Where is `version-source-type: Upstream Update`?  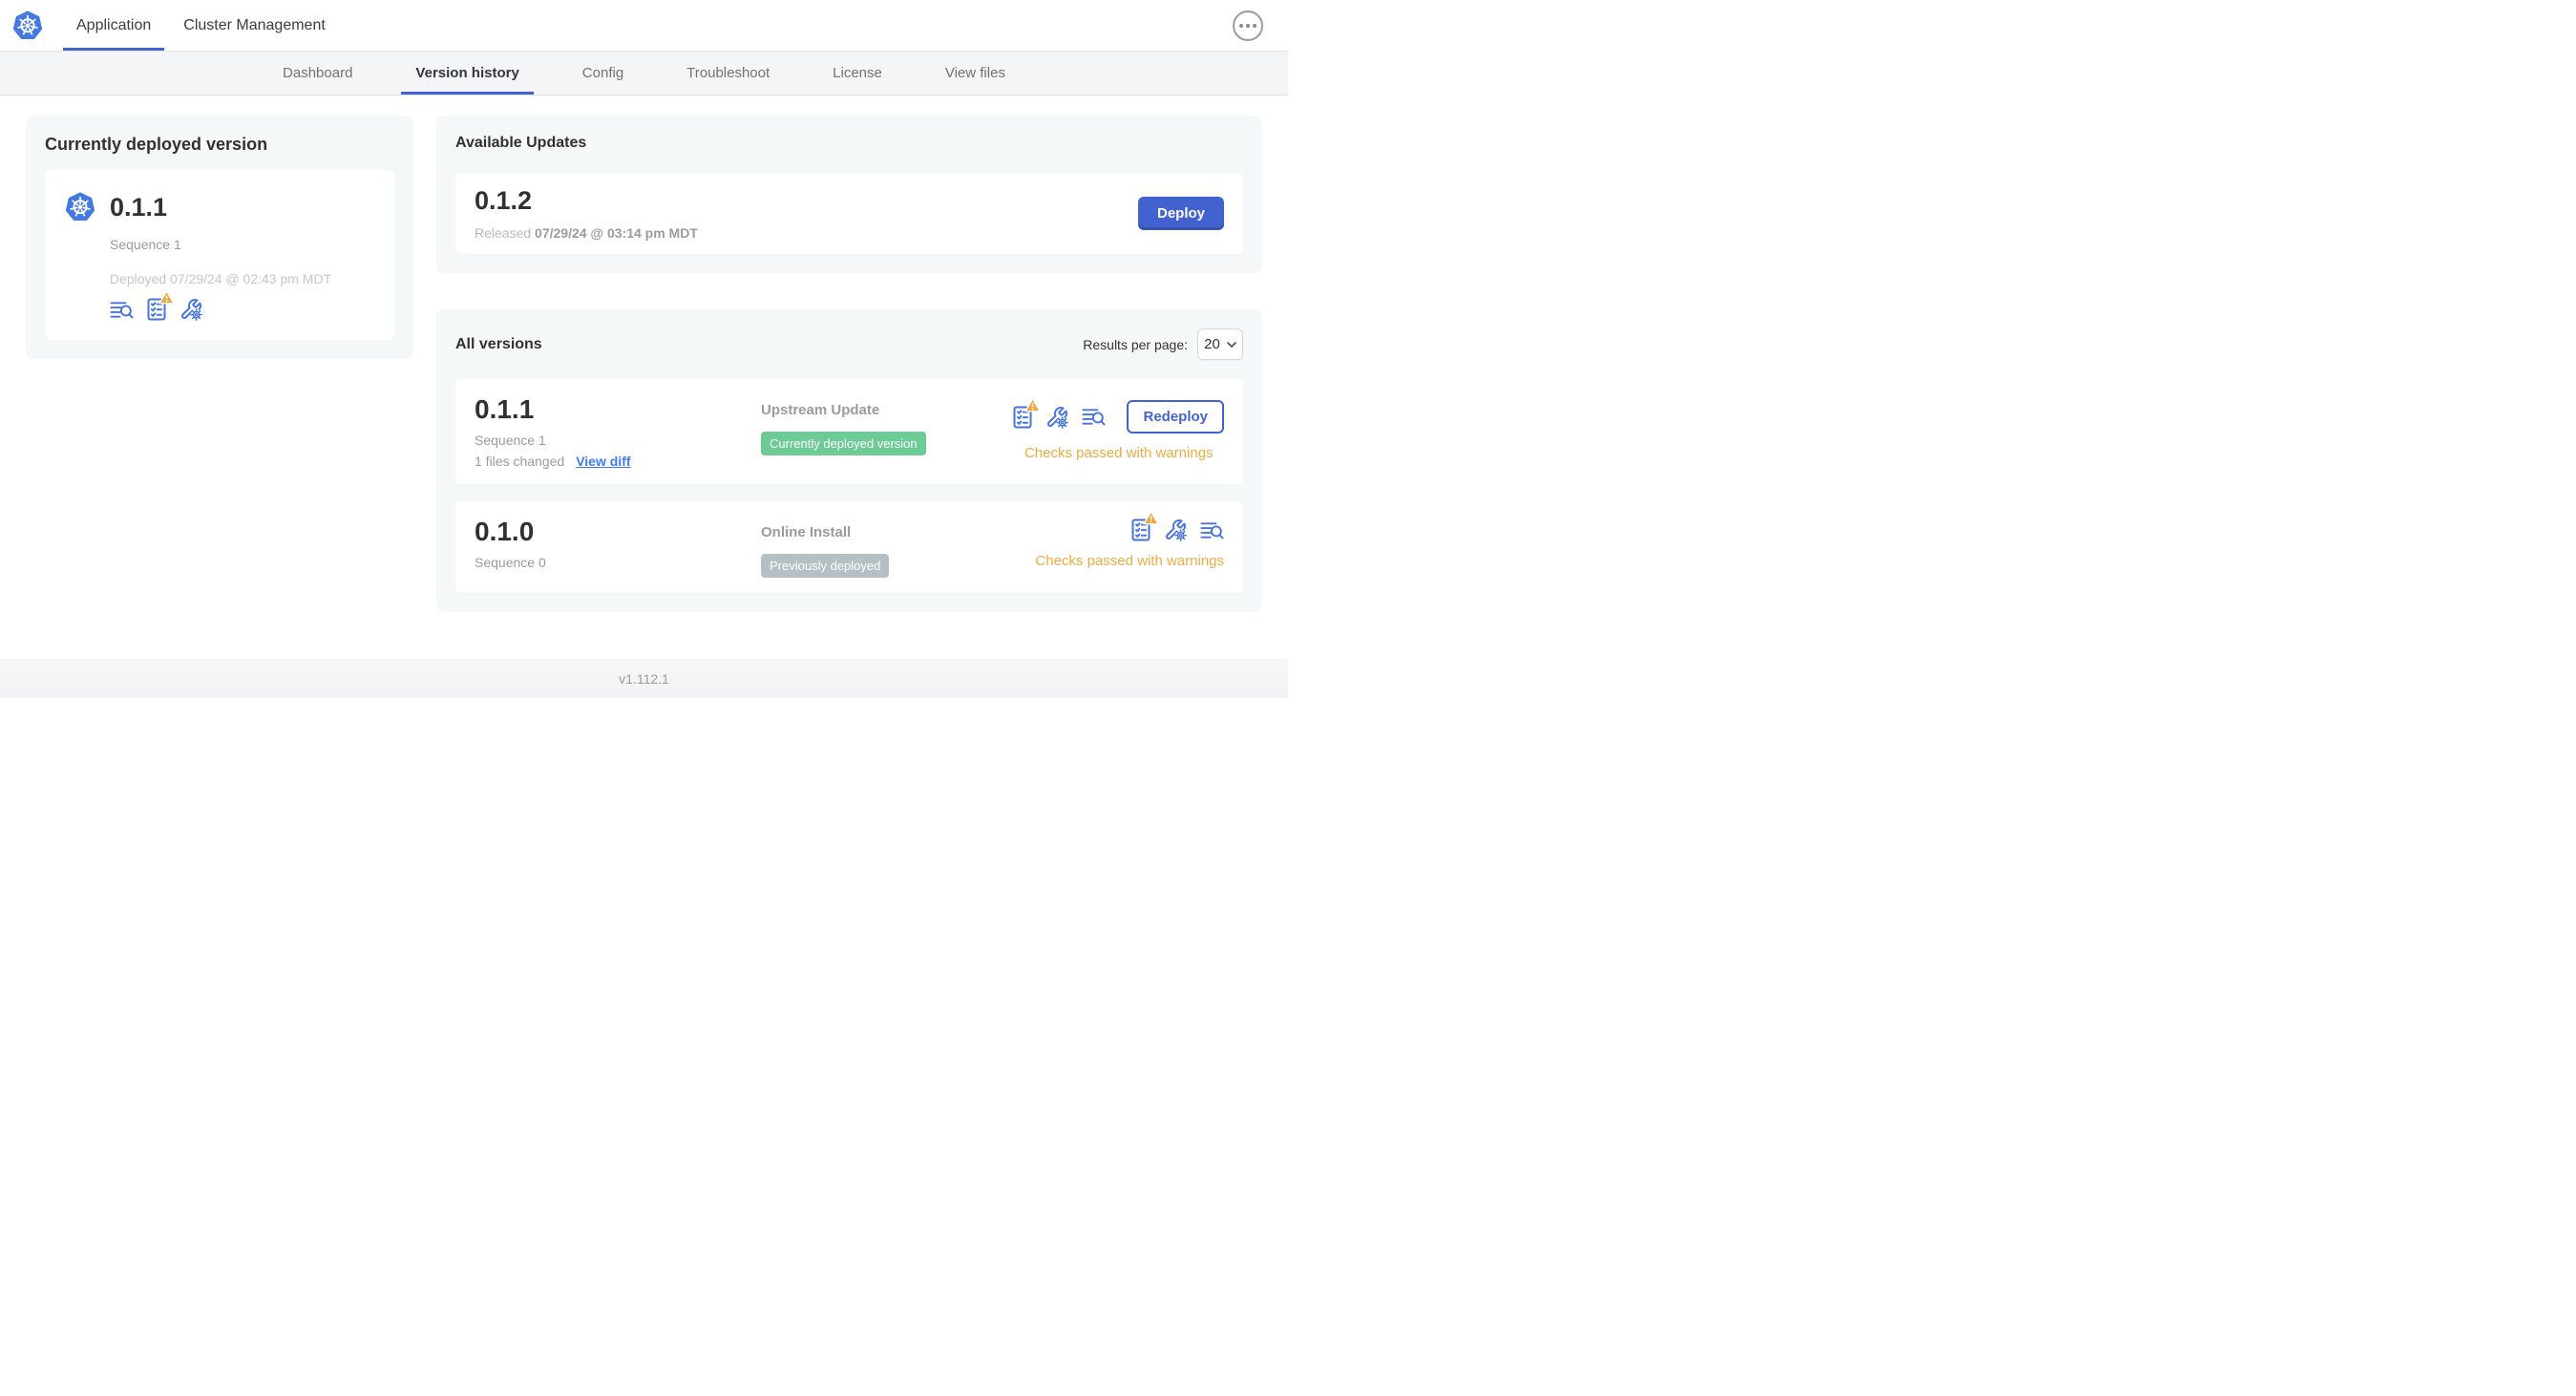 version-source-type: Upstream Update is located at coordinates (820, 410).